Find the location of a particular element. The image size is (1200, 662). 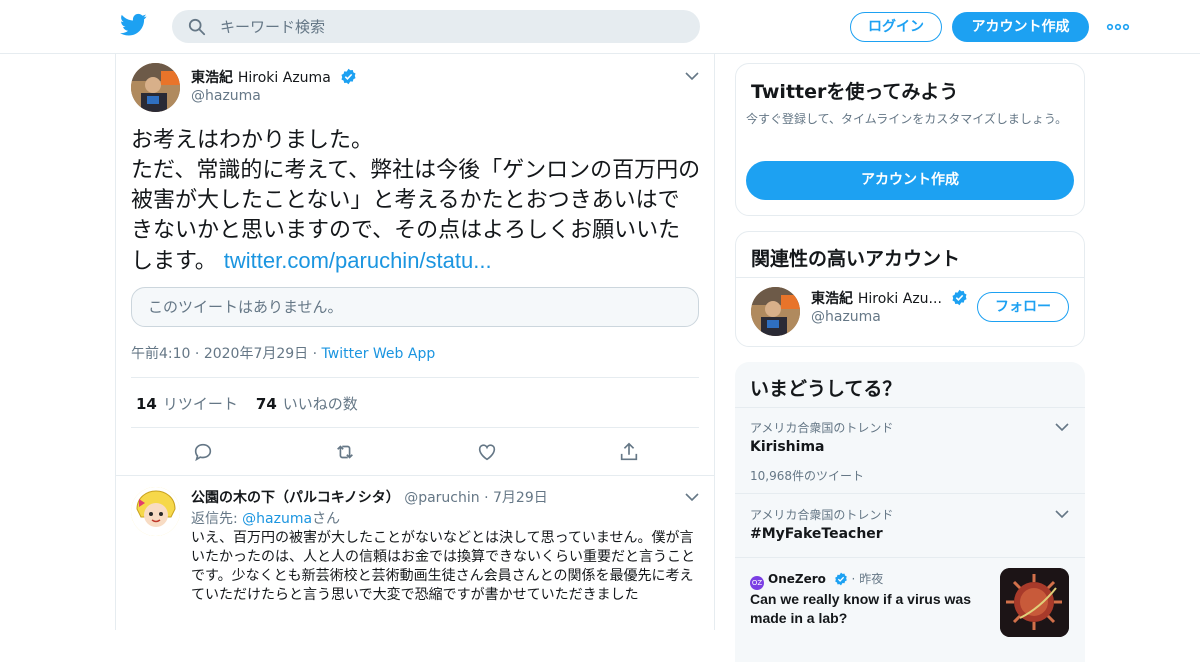

avatar is located at coordinates (155, 87).